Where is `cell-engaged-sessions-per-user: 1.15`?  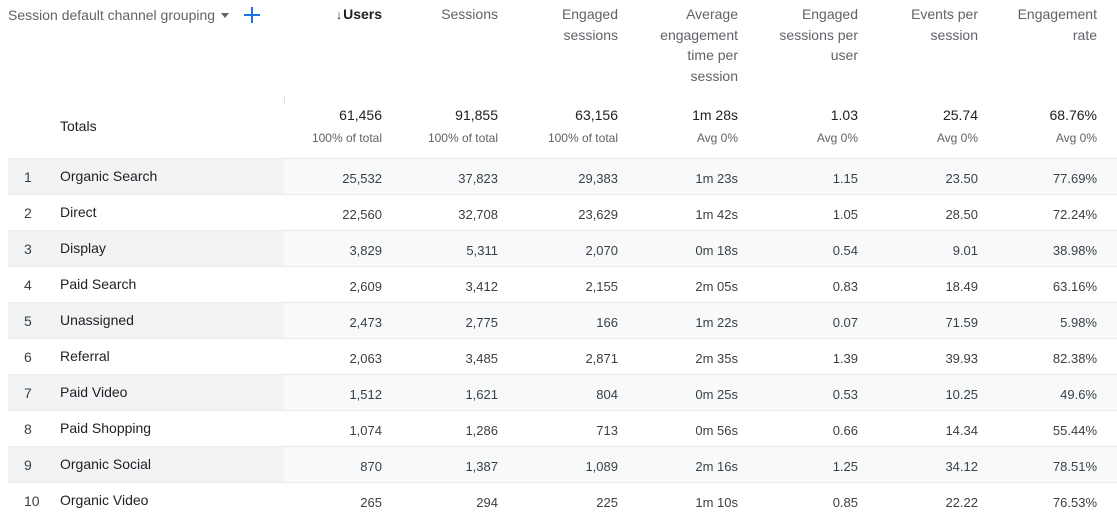
cell-engaged-sessions-per-user: 1.15 is located at coordinates (845, 178).